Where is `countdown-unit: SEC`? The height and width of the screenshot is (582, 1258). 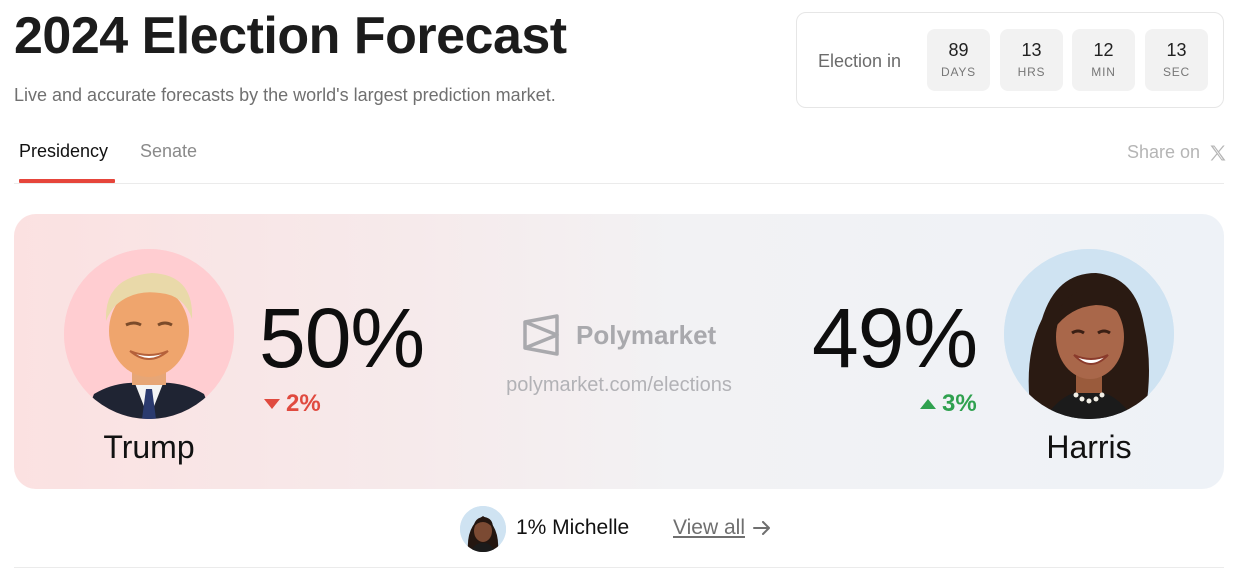
countdown-unit: SEC is located at coordinates (1176, 72).